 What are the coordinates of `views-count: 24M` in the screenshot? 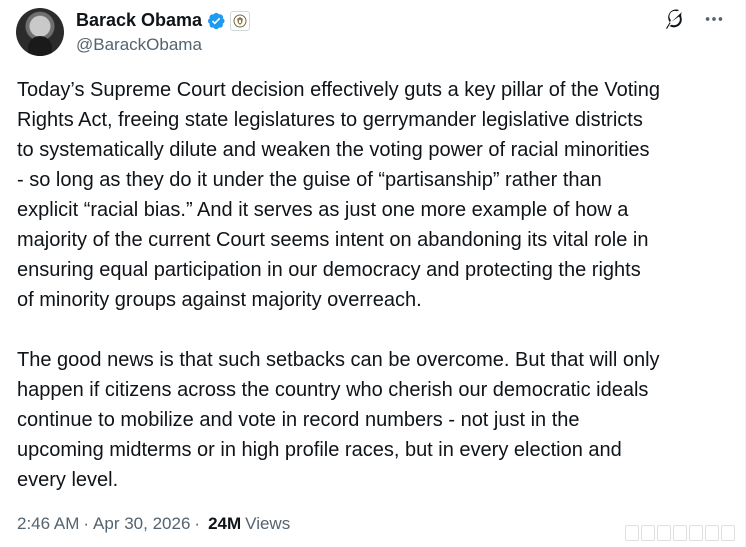 It's located at (224, 524).